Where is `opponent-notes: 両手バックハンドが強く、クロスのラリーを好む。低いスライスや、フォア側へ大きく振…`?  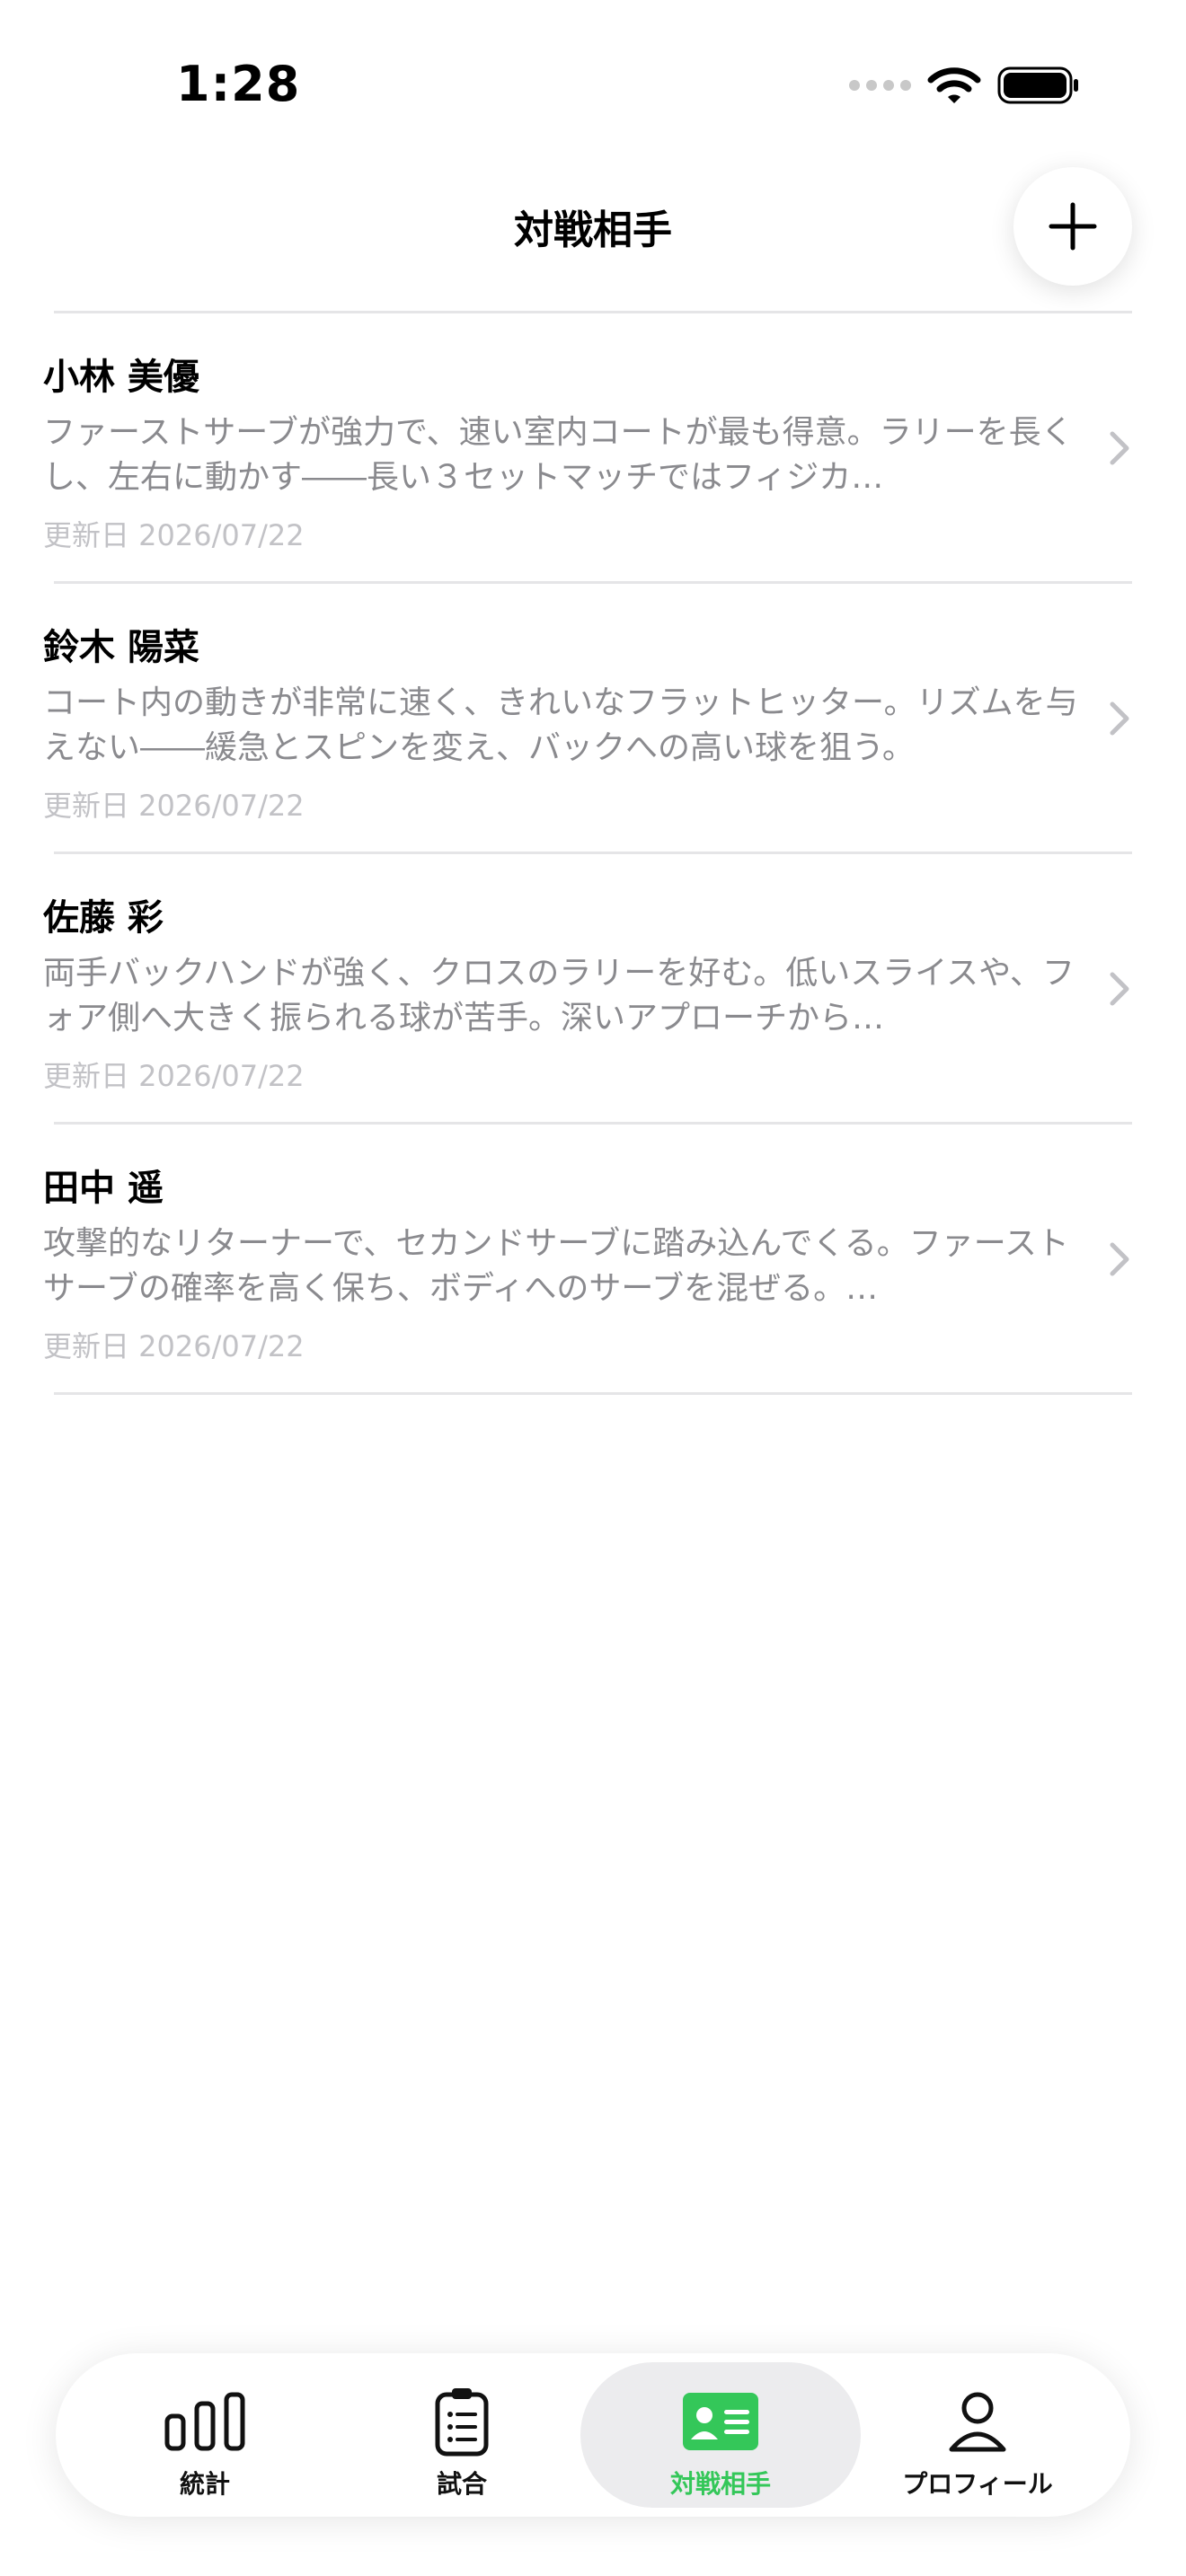
opponent-notes: 両手バックハンドが強く、クロスのラリーを好む。低いスライスや、フォア側へ大きく振… is located at coordinates (559, 996).